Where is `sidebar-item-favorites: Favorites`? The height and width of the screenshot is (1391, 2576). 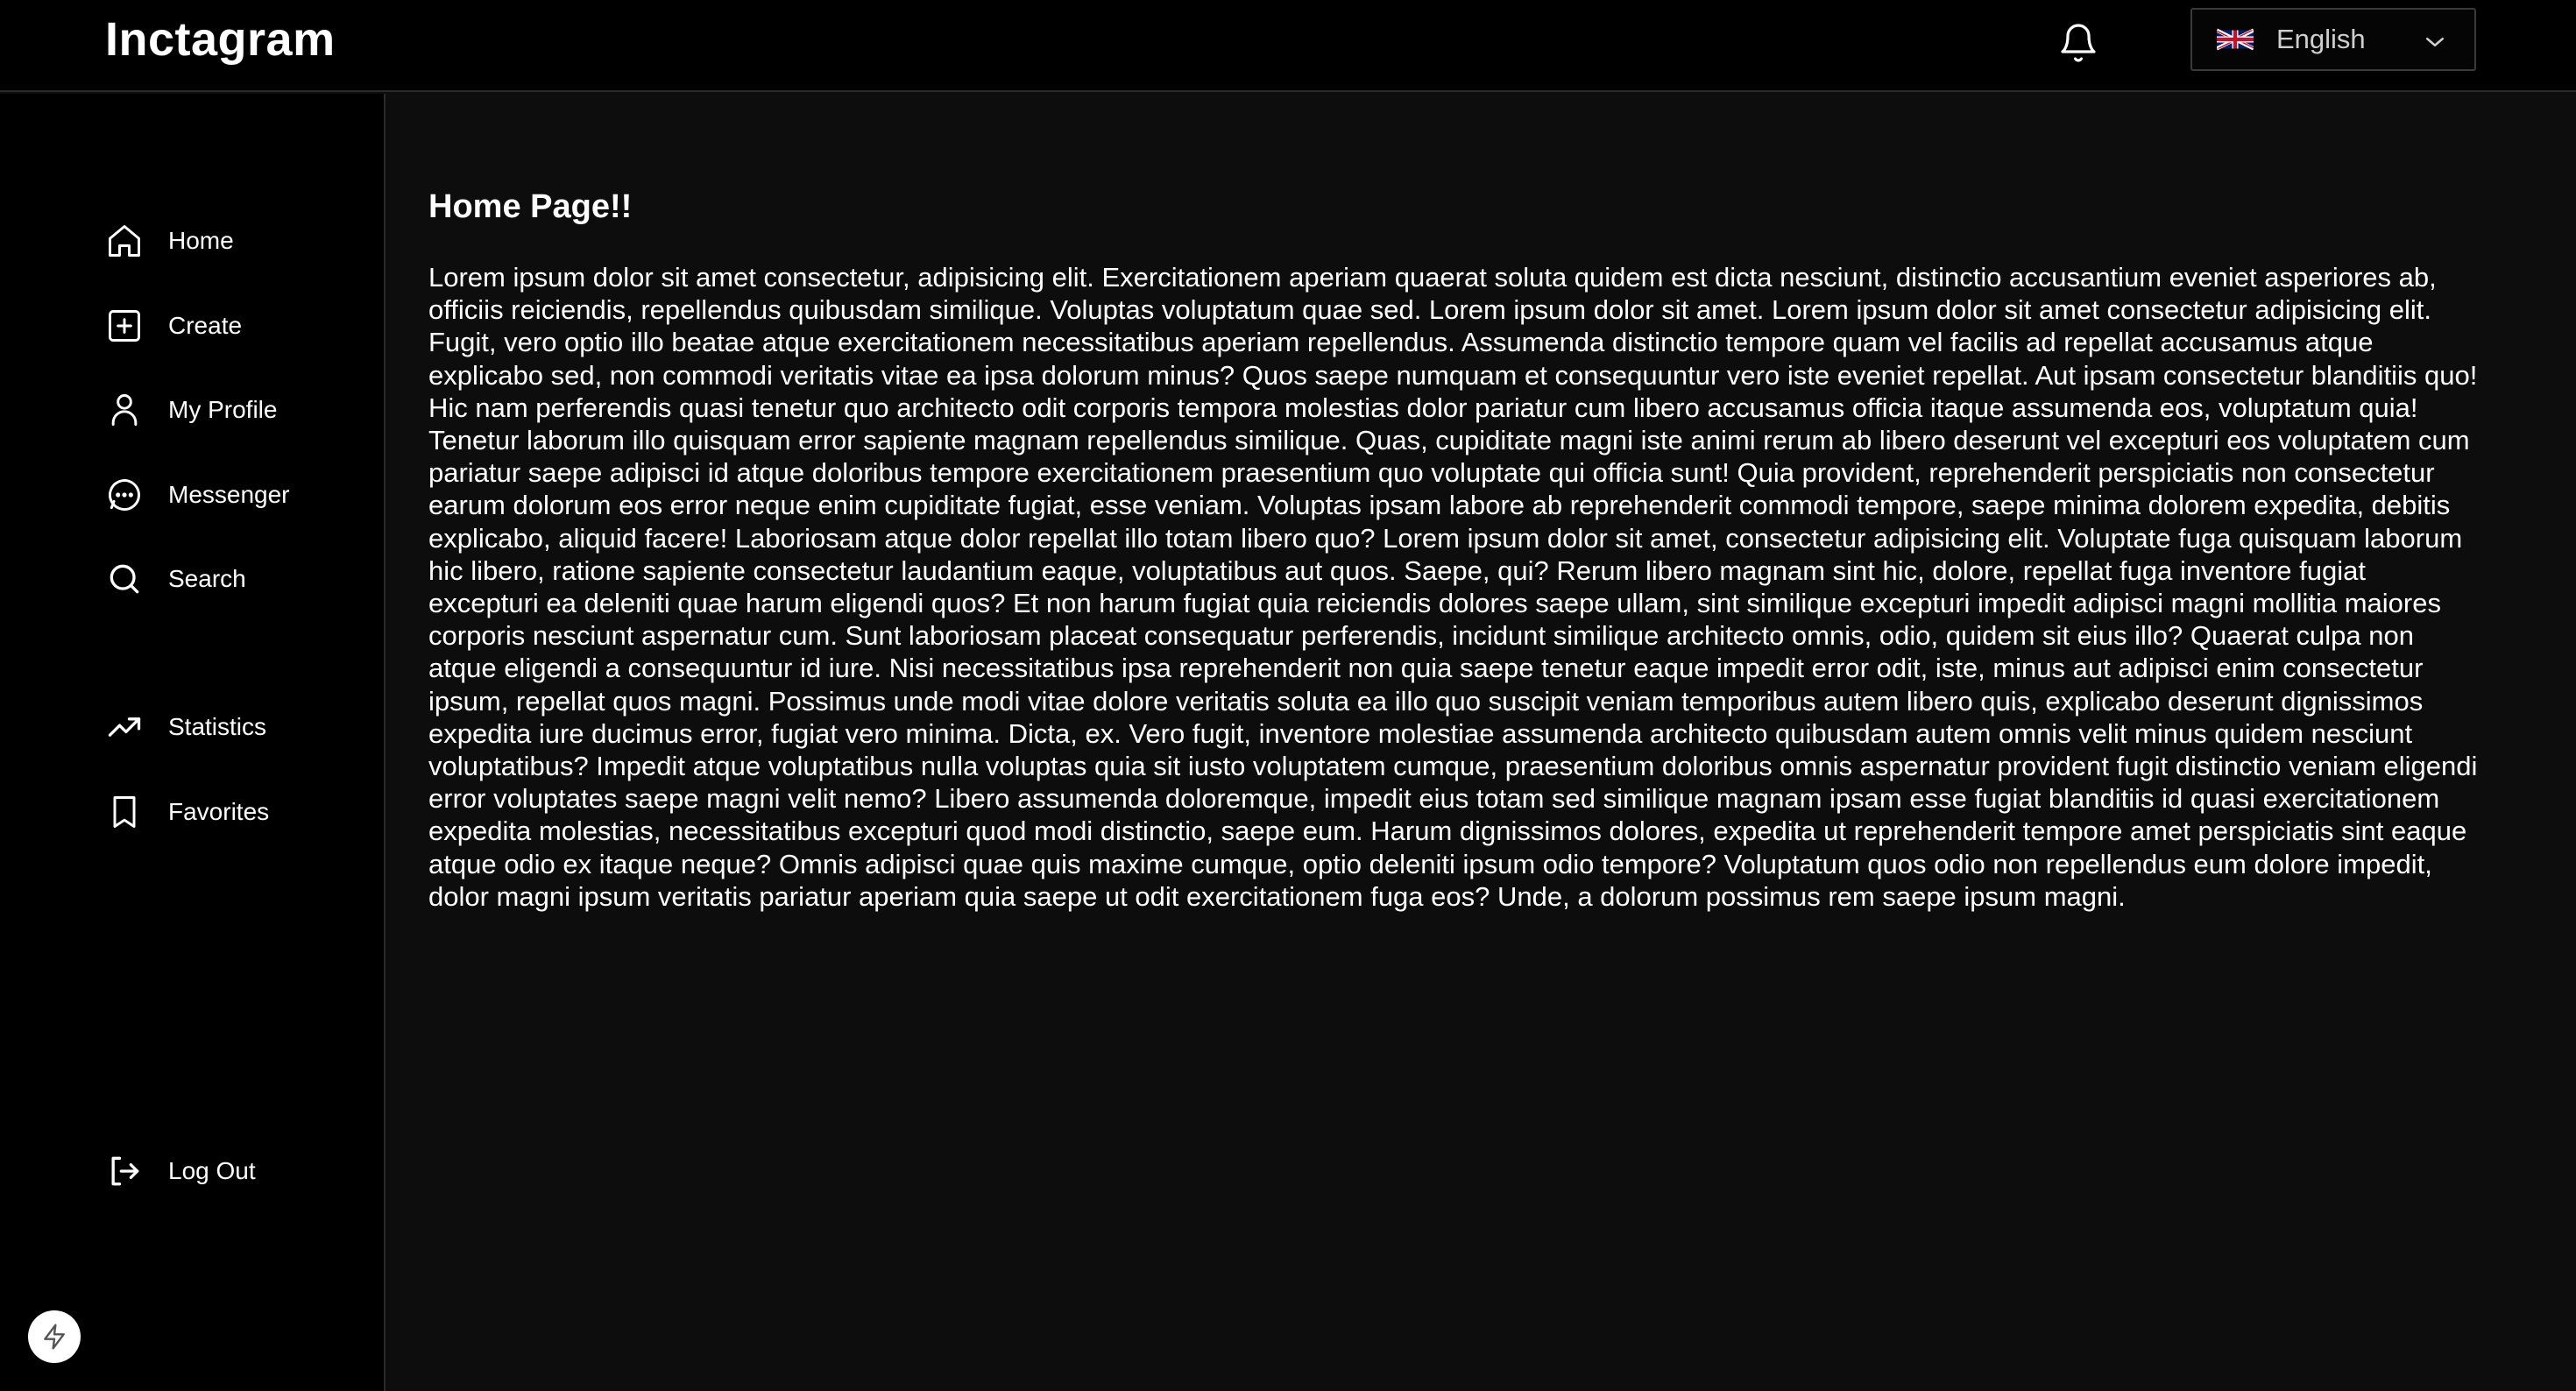
sidebar-item-favorites: Favorites is located at coordinates (236, 812).